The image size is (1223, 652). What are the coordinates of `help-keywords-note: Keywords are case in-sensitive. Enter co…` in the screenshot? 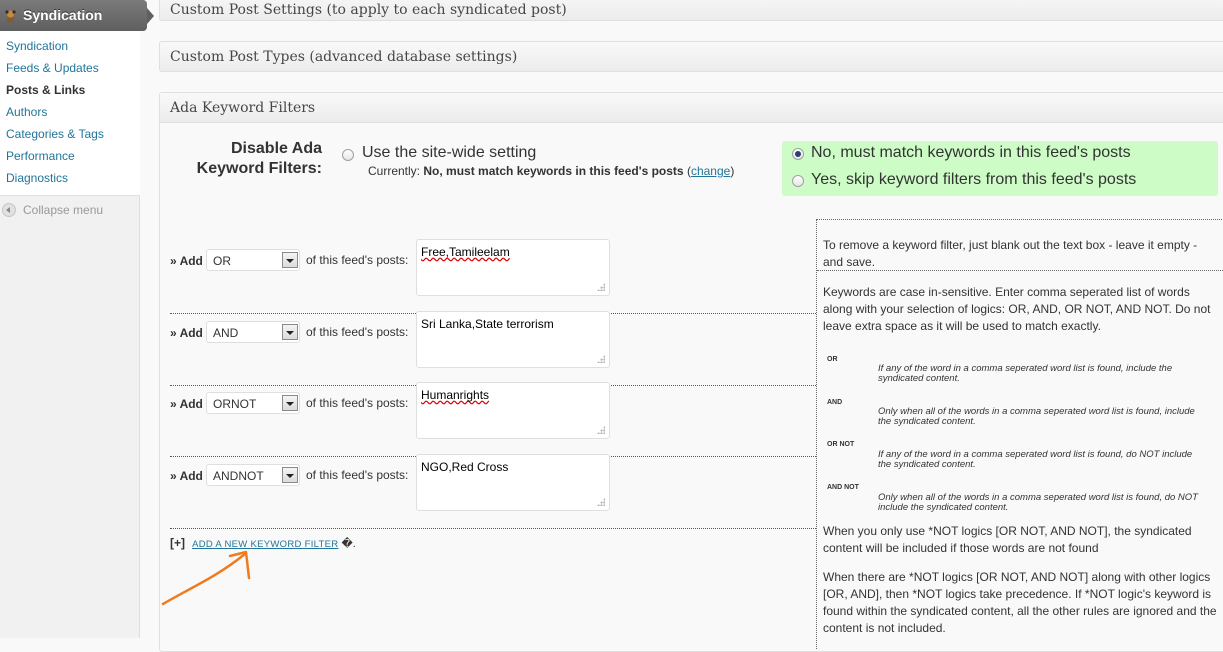 It's located at (1017, 309).